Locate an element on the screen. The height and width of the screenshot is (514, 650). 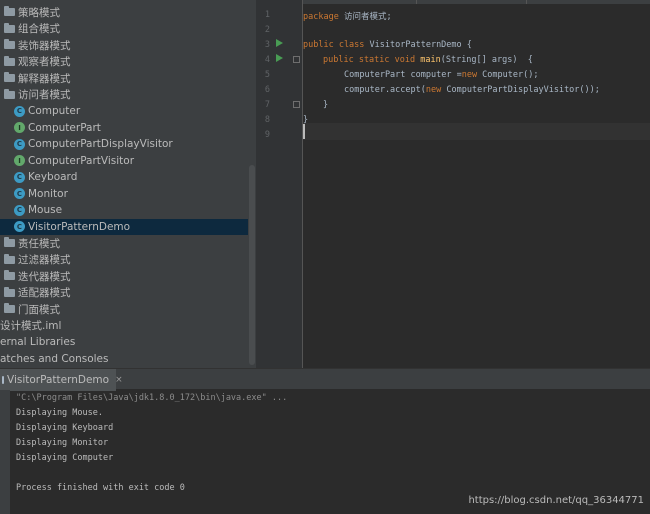
console-exit-line: Process finished with exit code 0 is located at coordinates (100, 488).